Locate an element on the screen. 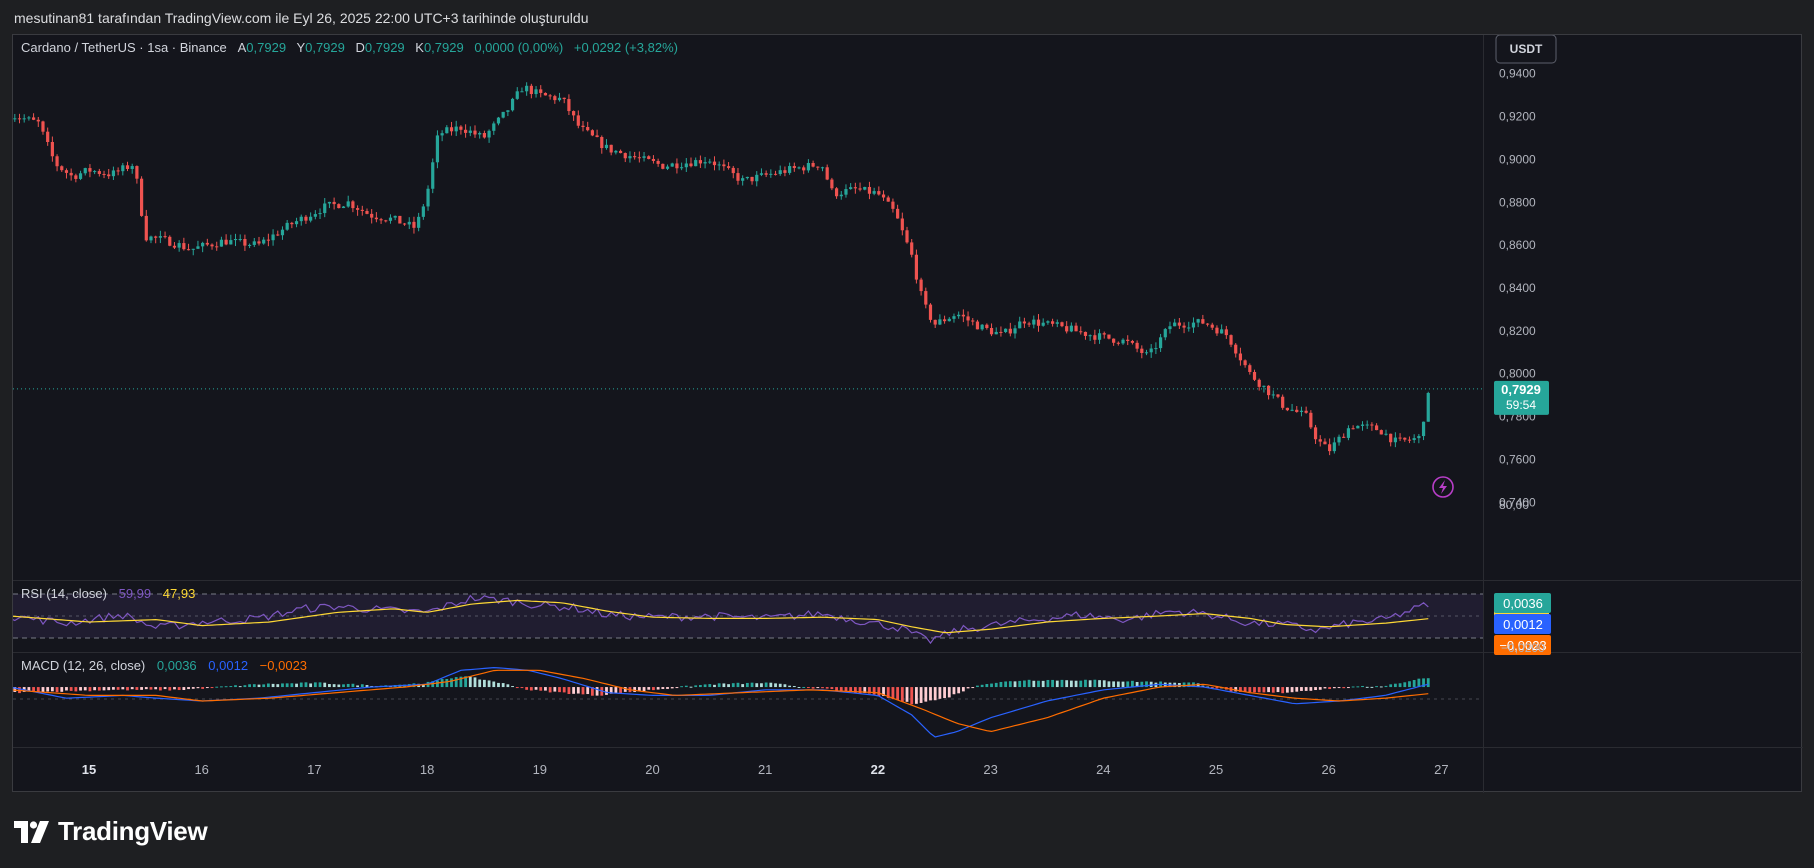  rsi-legend-value: 59,99 is located at coordinates (135, 593).